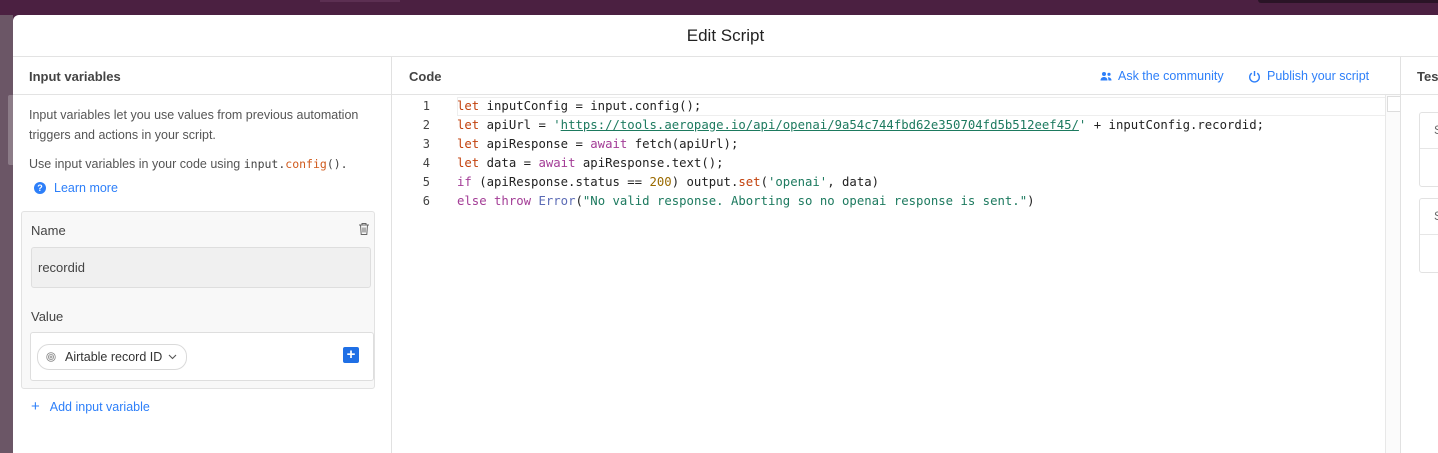 Image resolution: width=1438 pixels, height=453 pixels. I want to click on input-variables-heading: Input variables, so click(75, 76).